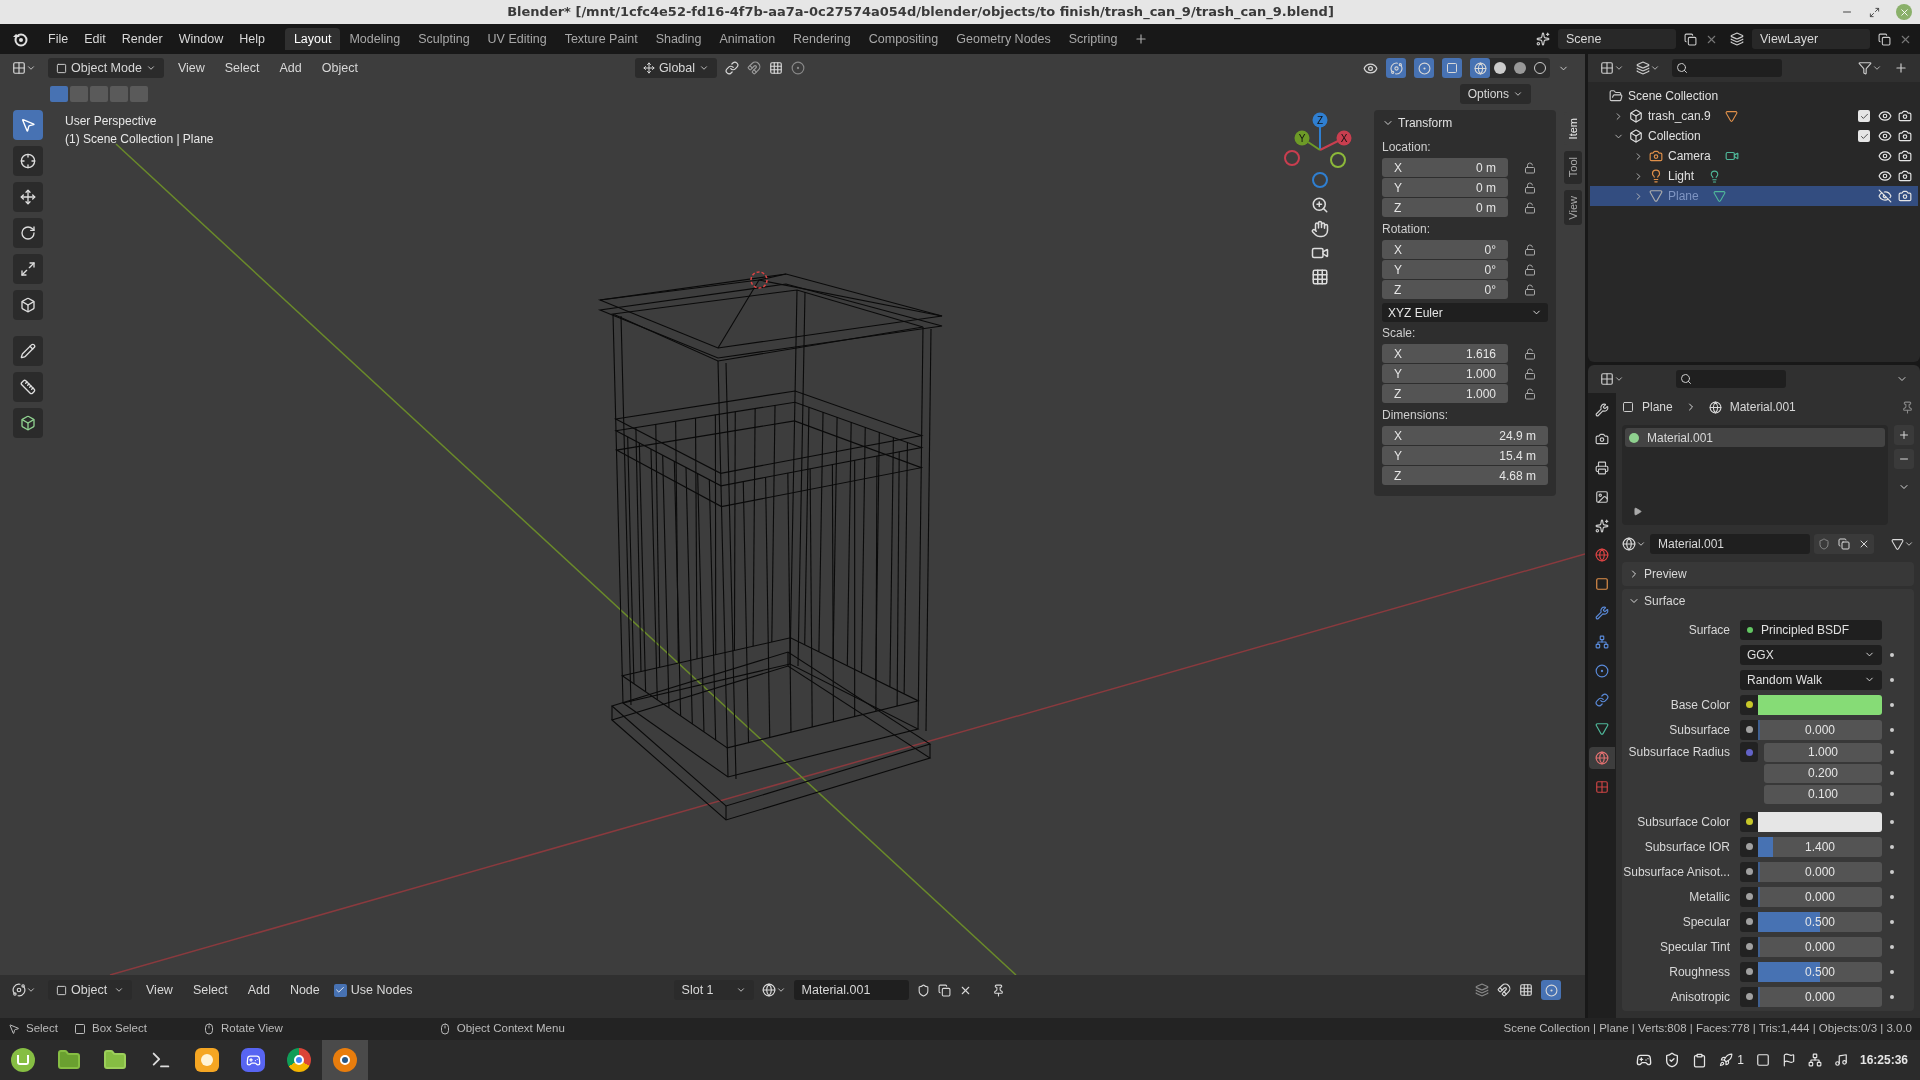 The image size is (1920, 1080). Describe the element at coordinates (1709, 897) in the screenshot. I see `property-label: Metallic` at that location.